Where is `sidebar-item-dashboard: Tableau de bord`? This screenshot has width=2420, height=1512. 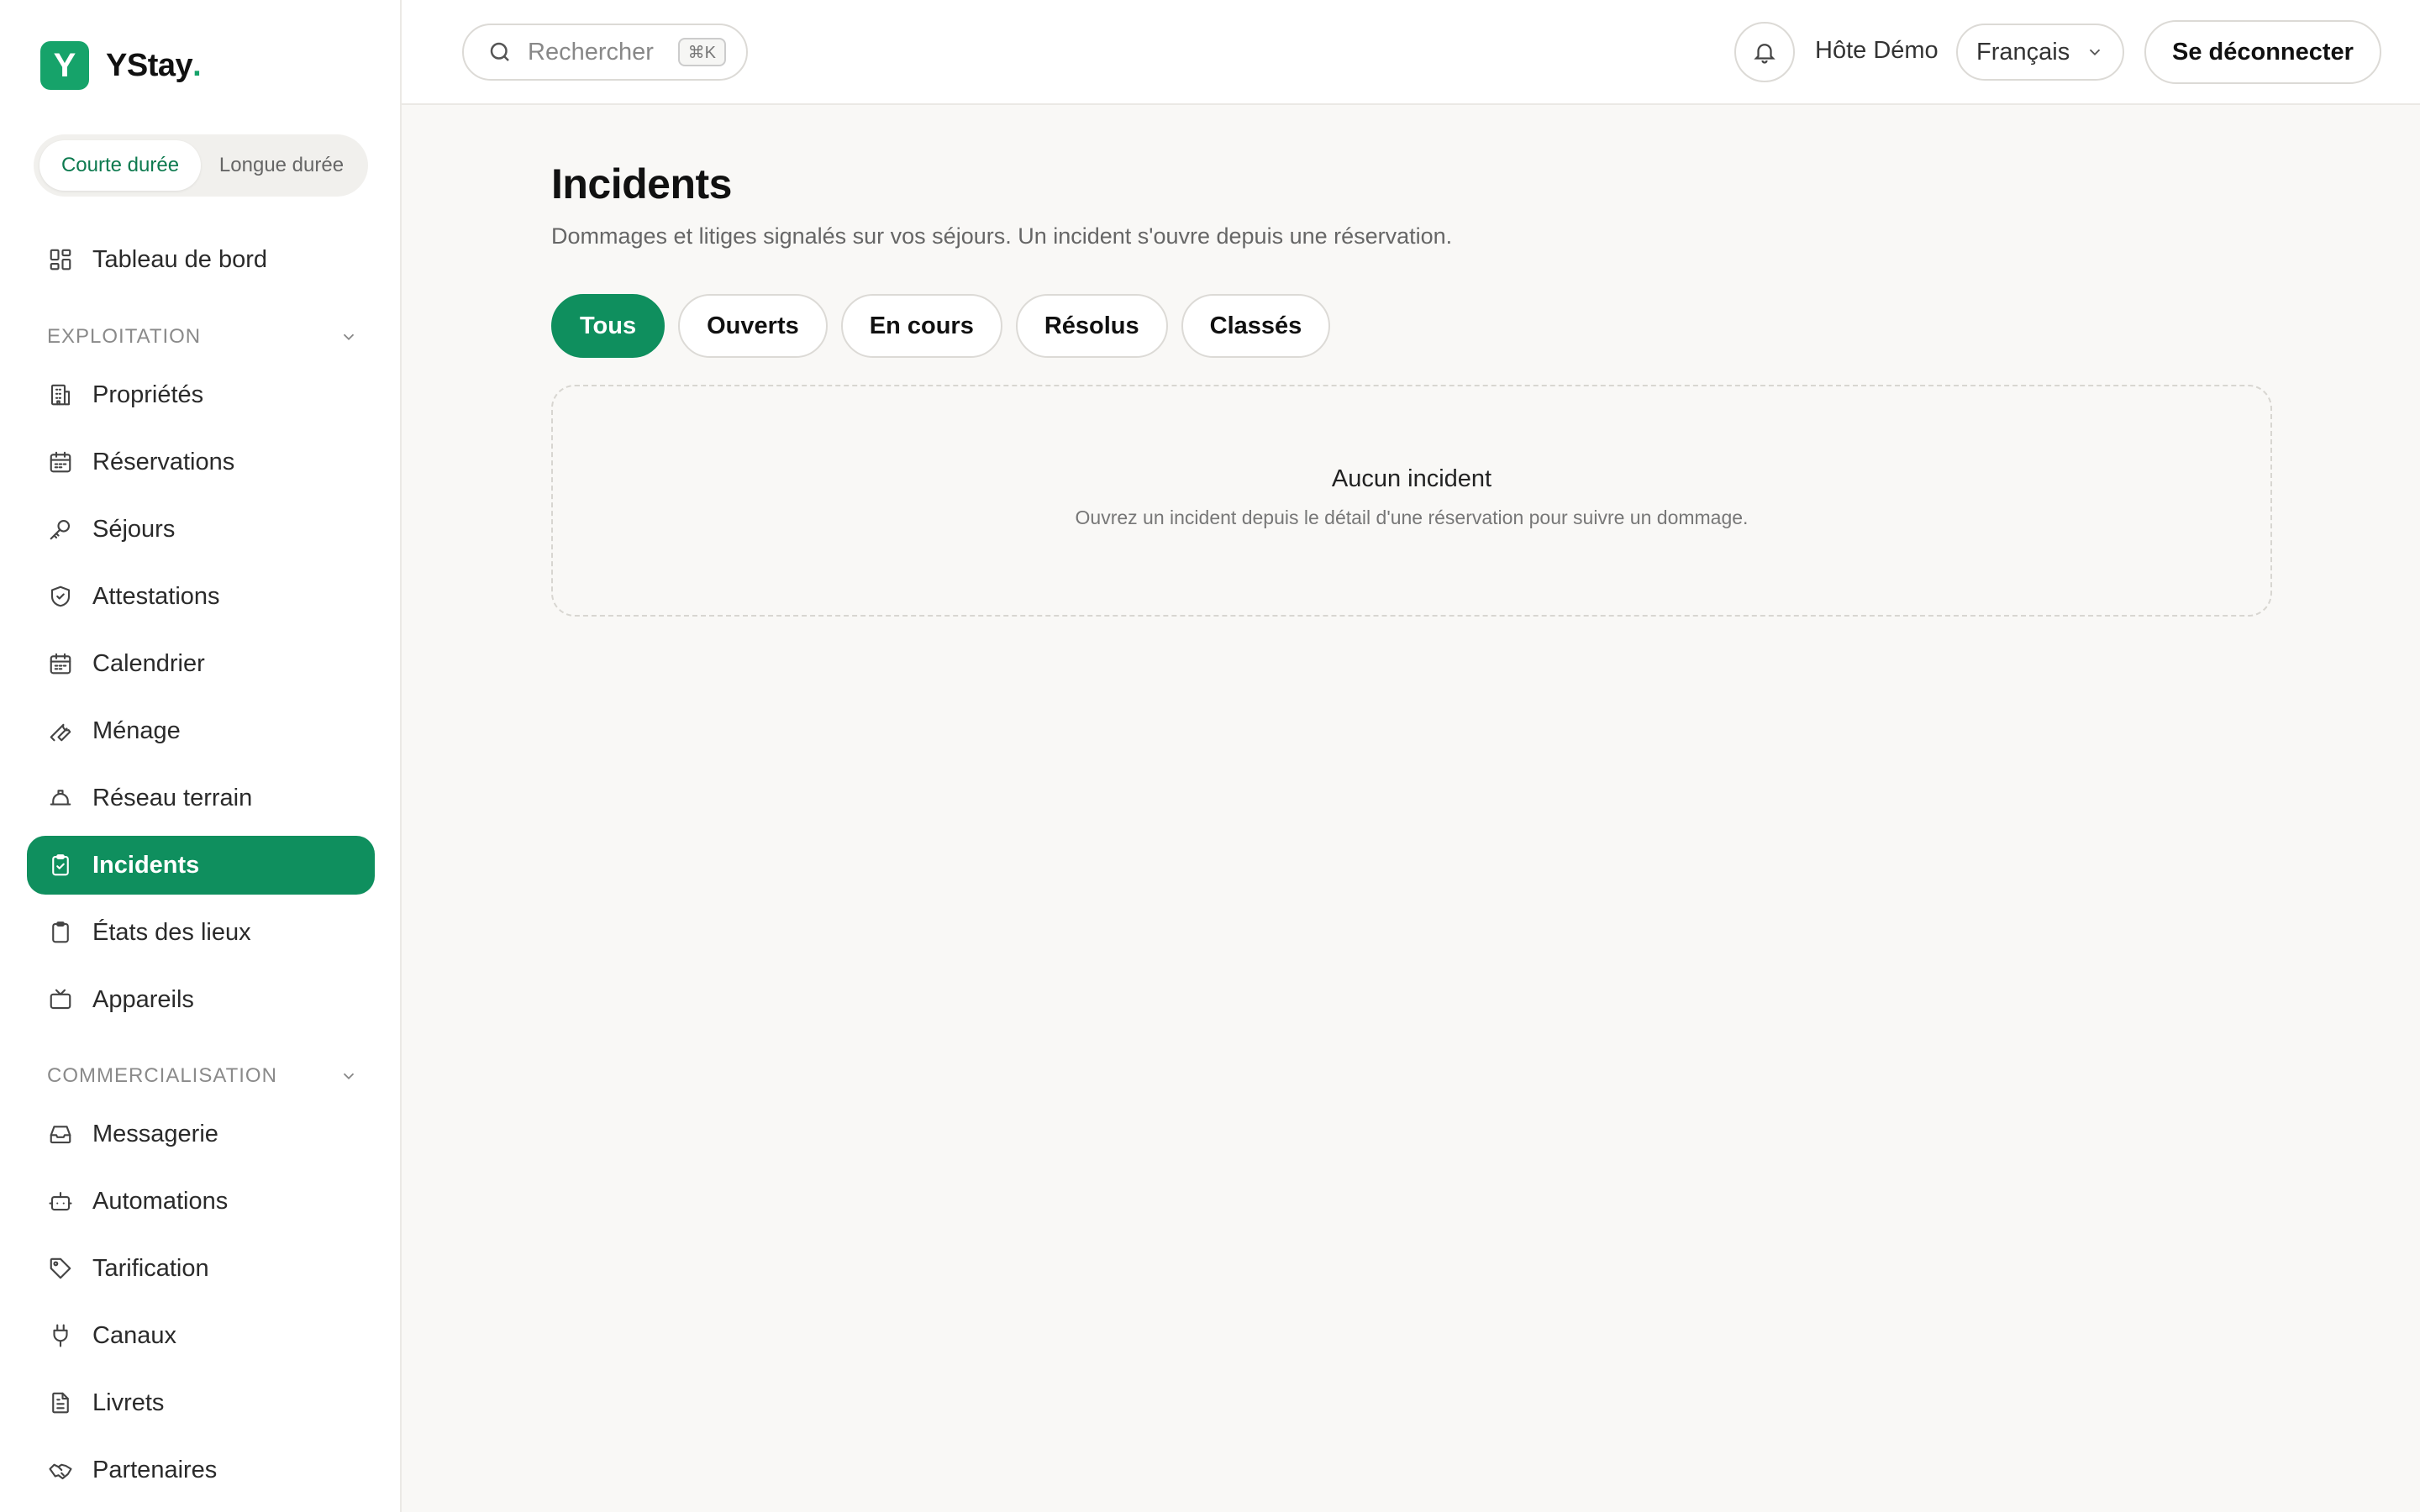
sidebar-item-dashboard: Tableau de bord is located at coordinates (201, 259).